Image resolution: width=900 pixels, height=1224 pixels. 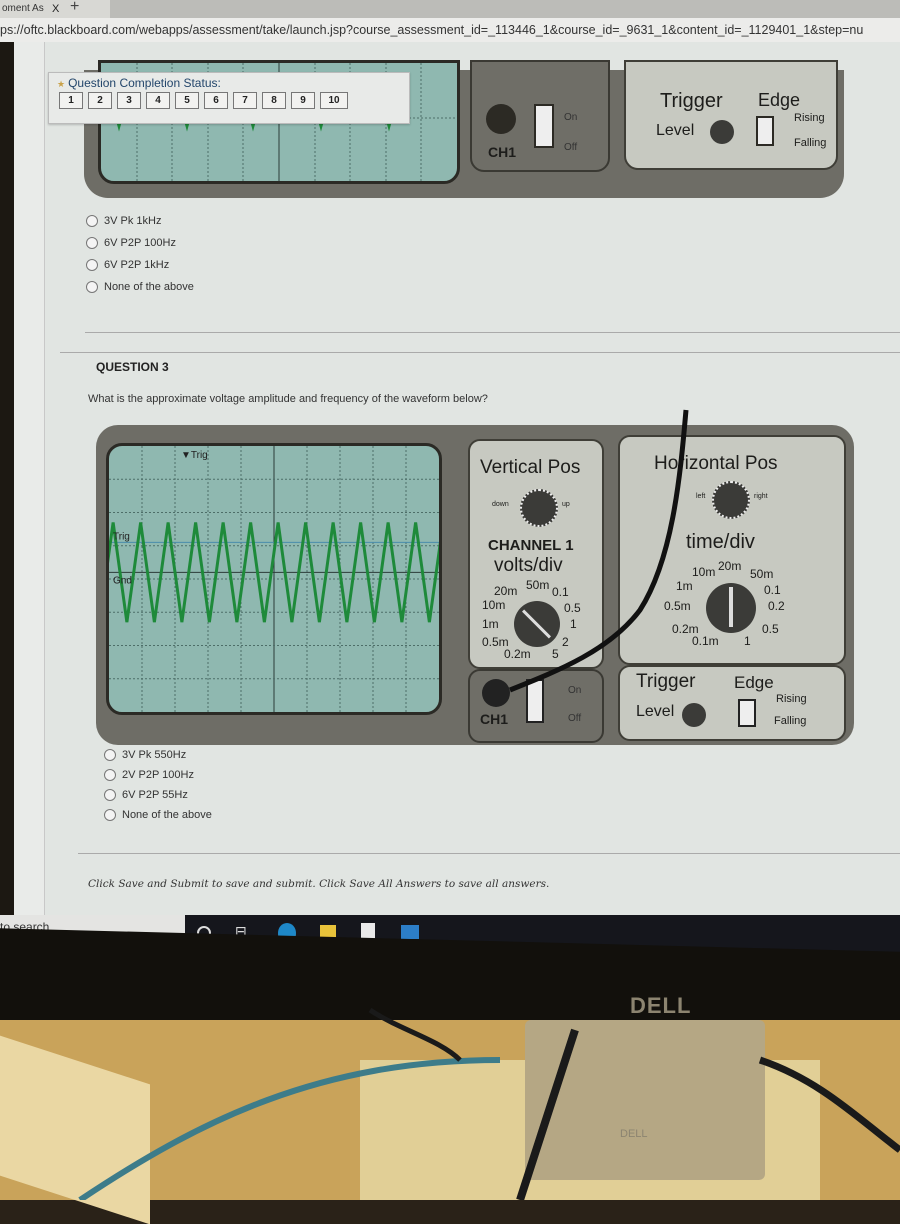 What do you see at coordinates (158, 775) in the screenshot?
I see `answer-option: 2V P2P 100Hz` at bounding box center [158, 775].